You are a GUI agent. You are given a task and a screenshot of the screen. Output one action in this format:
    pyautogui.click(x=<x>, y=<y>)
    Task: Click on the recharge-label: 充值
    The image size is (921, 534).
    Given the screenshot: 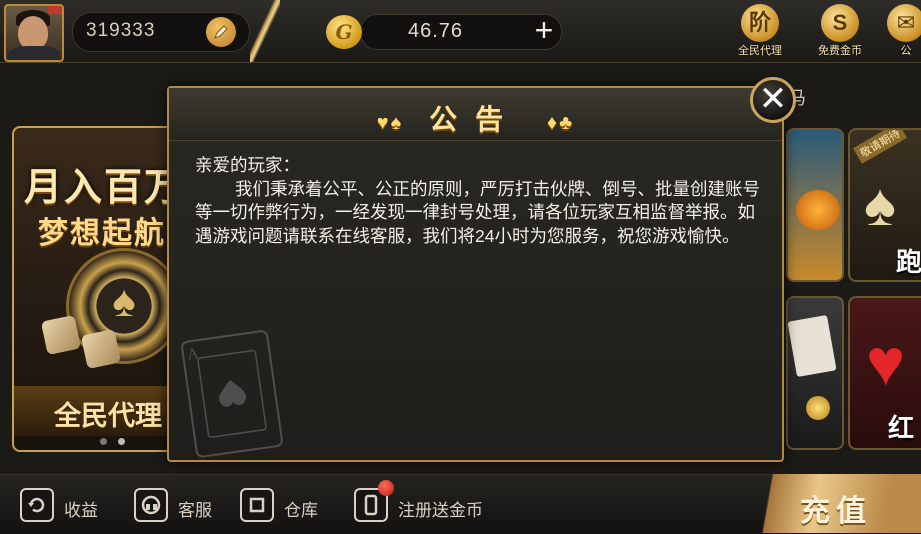 What is the action you would take?
    pyautogui.click(x=836, y=511)
    